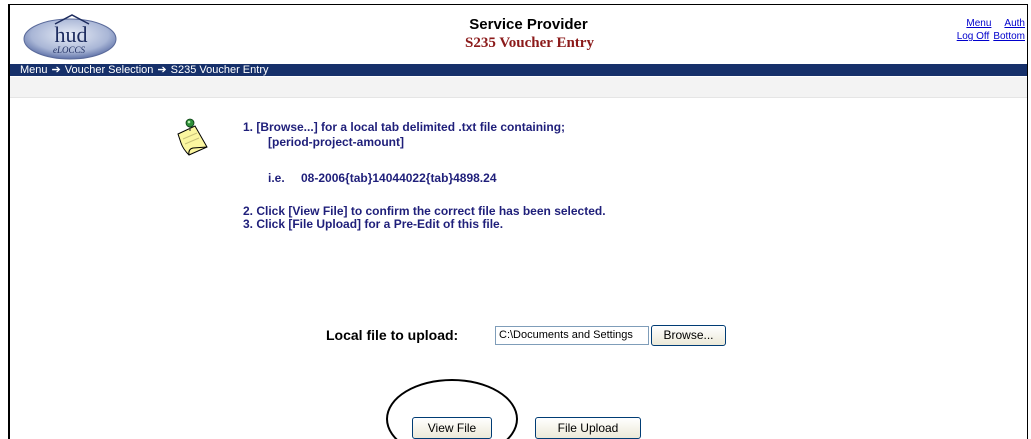 The image size is (1031, 439). I want to click on page-subtitle: S235 Voucher Entry, so click(529, 43).